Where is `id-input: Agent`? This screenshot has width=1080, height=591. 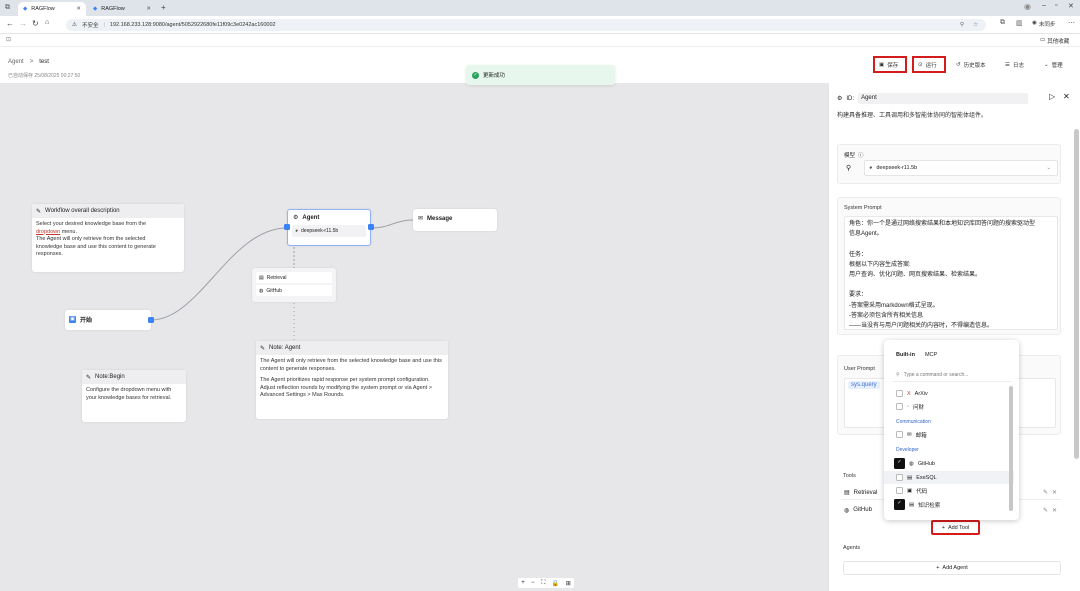
id-input: Agent is located at coordinates (943, 98).